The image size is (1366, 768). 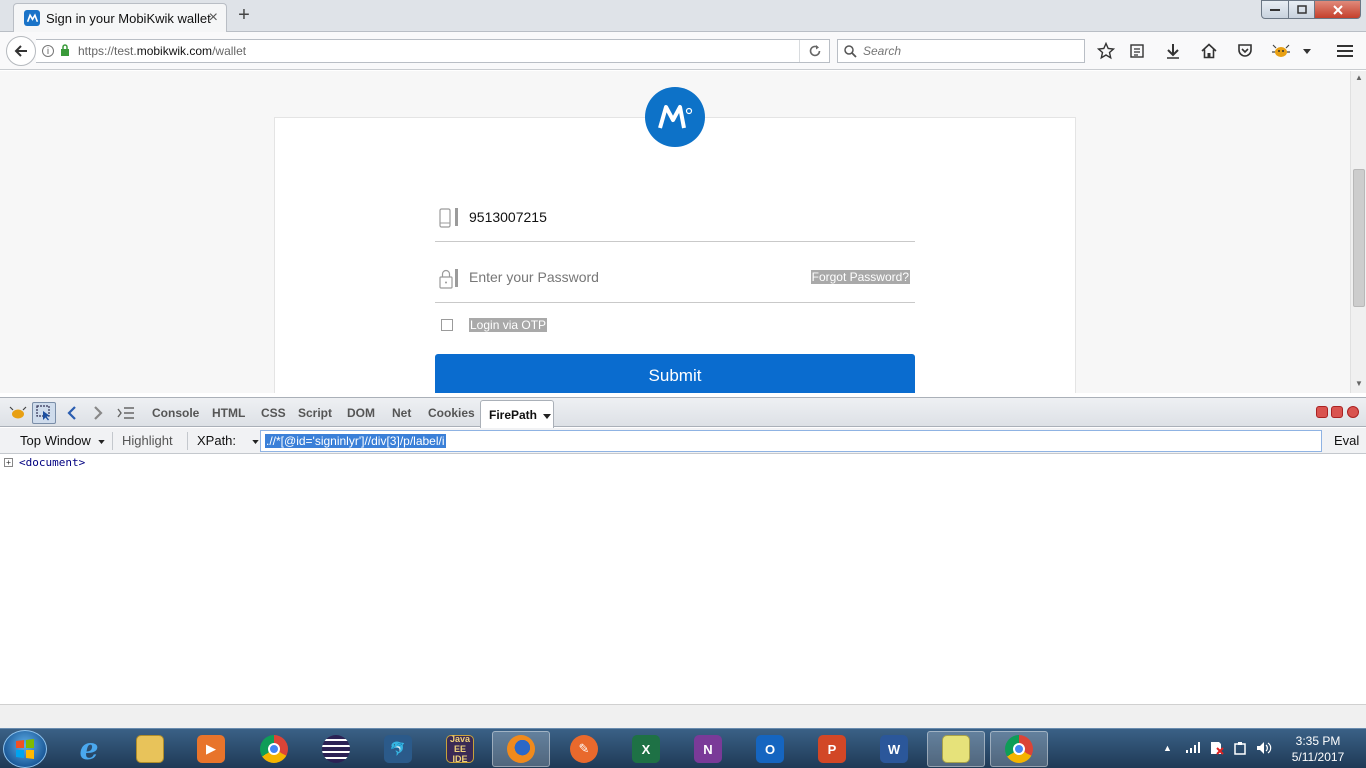 What do you see at coordinates (355, 441) in the screenshot?
I see `xpath-value: .//*[@id='signinlyr']//div[3]/p/label/i` at bounding box center [355, 441].